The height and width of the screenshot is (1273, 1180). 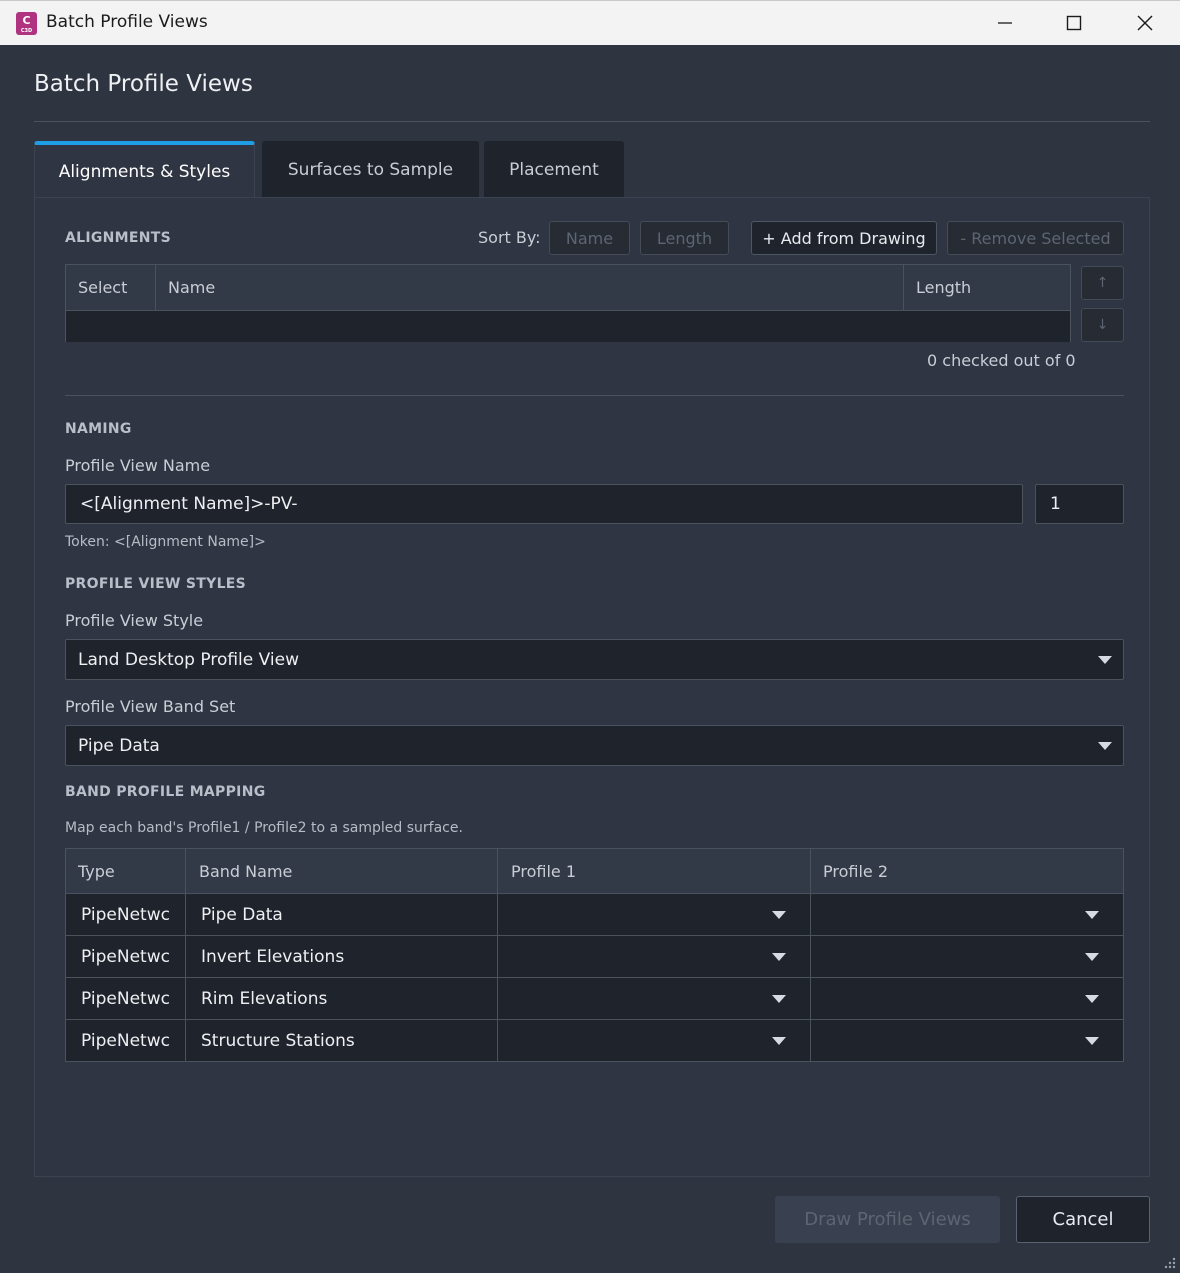 I want to click on minimize-button, so click(x=1005, y=23).